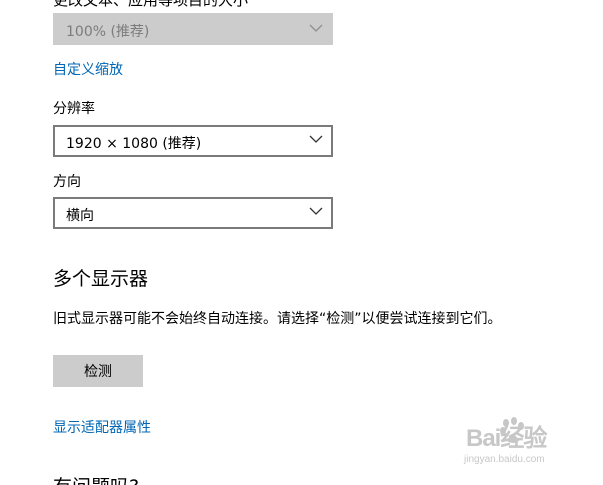  What do you see at coordinates (193, 29) in the screenshot?
I see `scale-dropdown: 100% (推荐)` at bounding box center [193, 29].